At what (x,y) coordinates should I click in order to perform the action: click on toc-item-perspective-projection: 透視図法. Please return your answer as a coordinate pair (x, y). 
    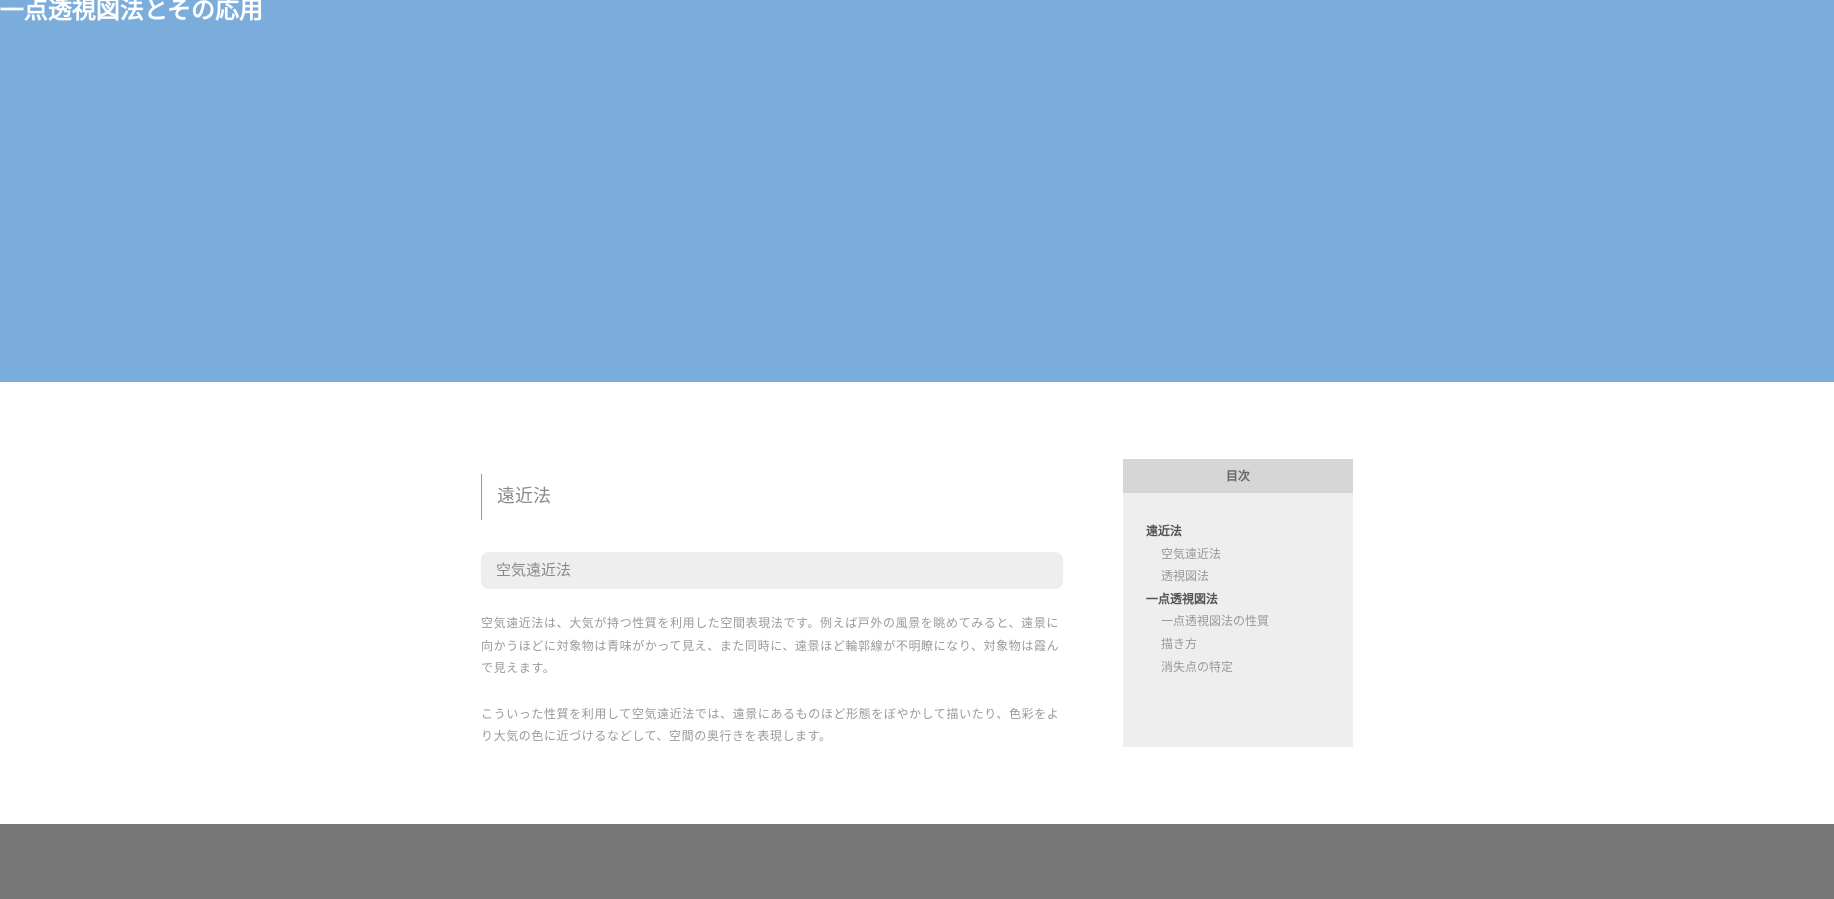
    Looking at the image, I should click on (1238, 576).